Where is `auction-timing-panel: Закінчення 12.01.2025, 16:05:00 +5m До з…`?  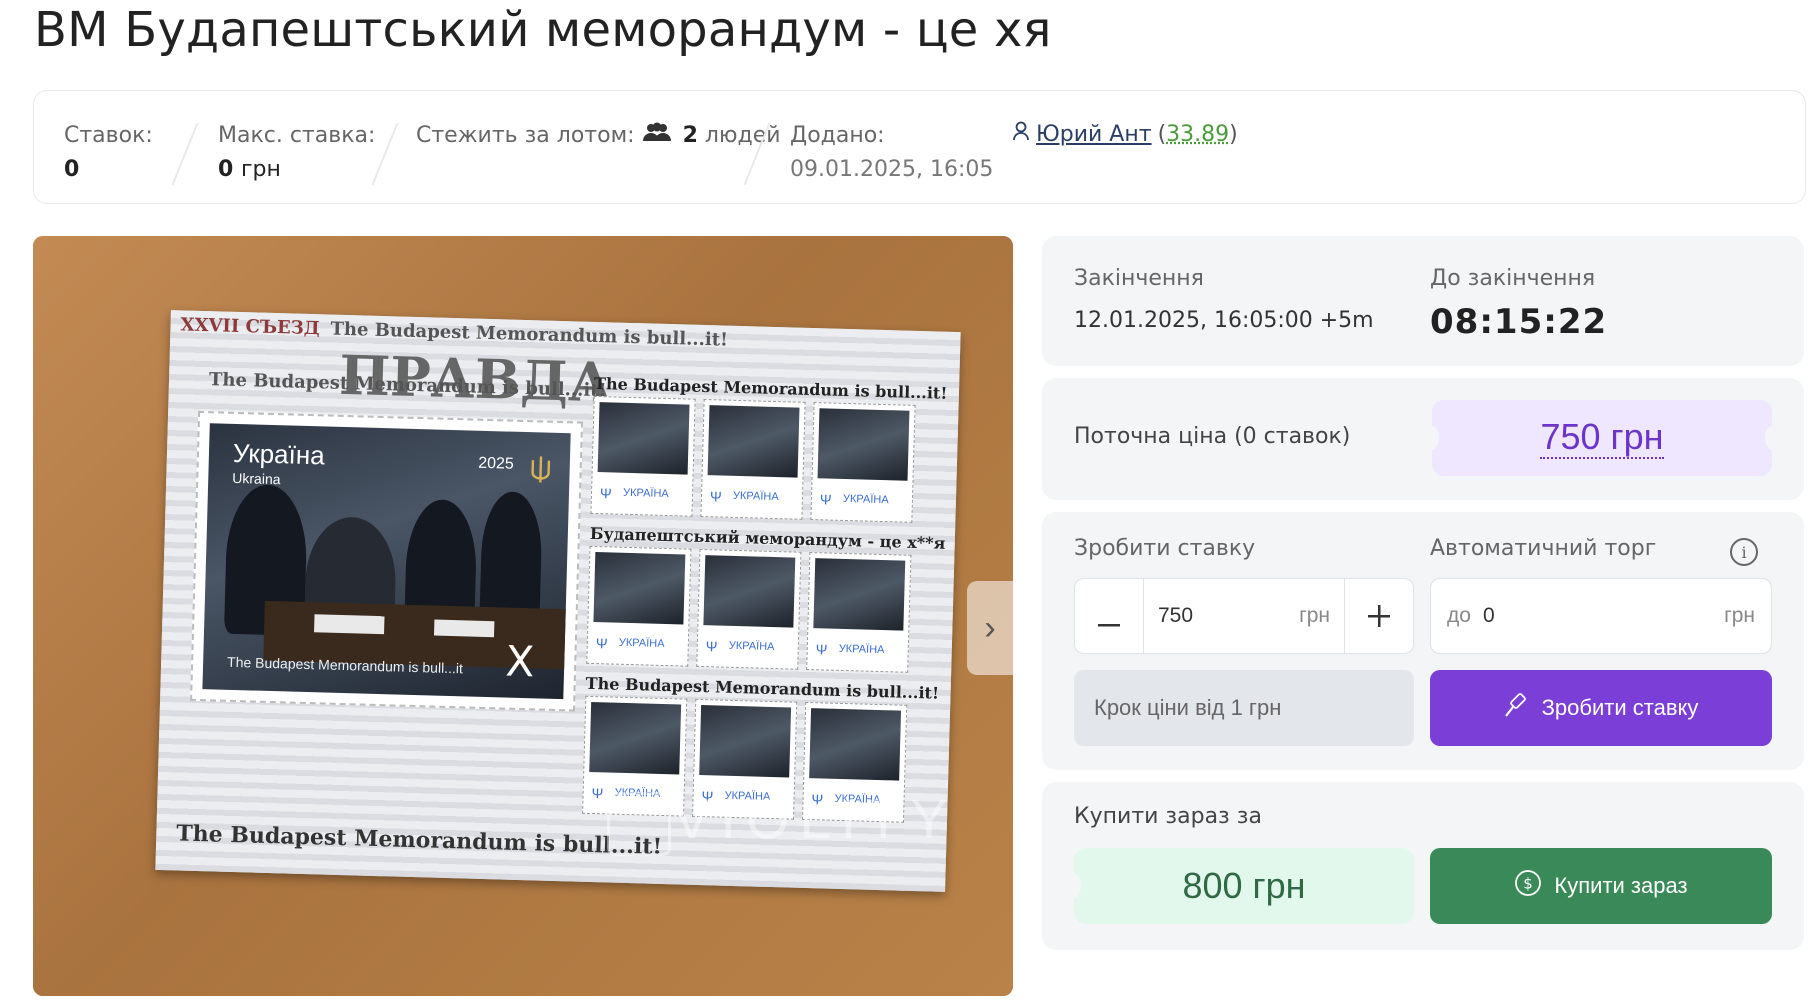 auction-timing-panel: Закінчення 12.01.2025, 16:05:00 +5m До з… is located at coordinates (1423, 301).